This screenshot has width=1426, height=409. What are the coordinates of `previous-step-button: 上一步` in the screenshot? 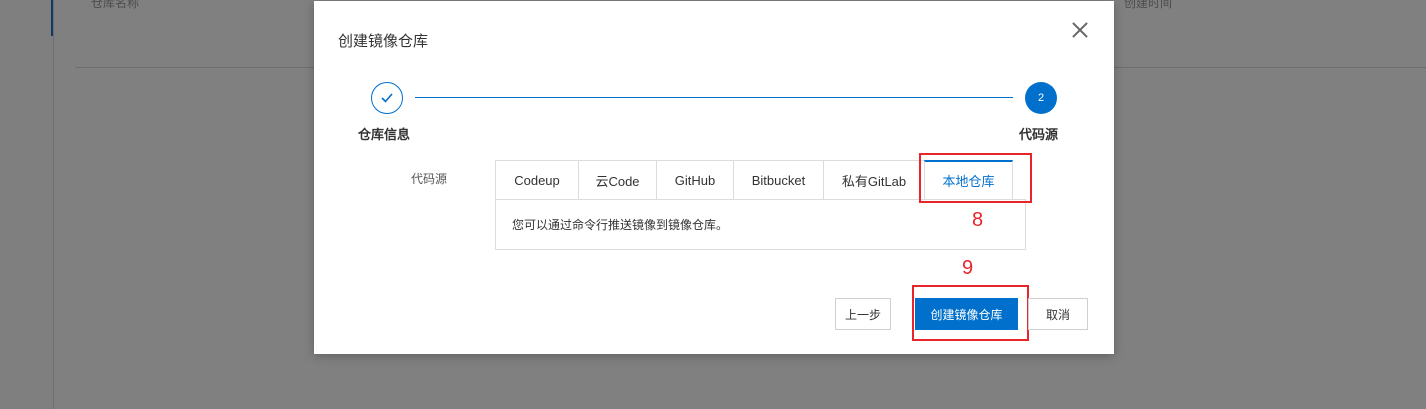 It's located at (863, 314).